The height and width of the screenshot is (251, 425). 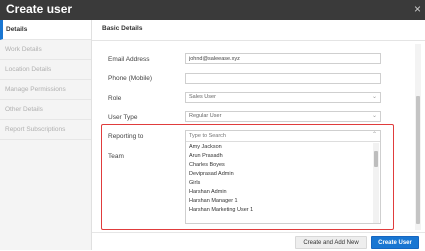 What do you see at coordinates (39, 9) in the screenshot?
I see `dialog-title: Create user` at bounding box center [39, 9].